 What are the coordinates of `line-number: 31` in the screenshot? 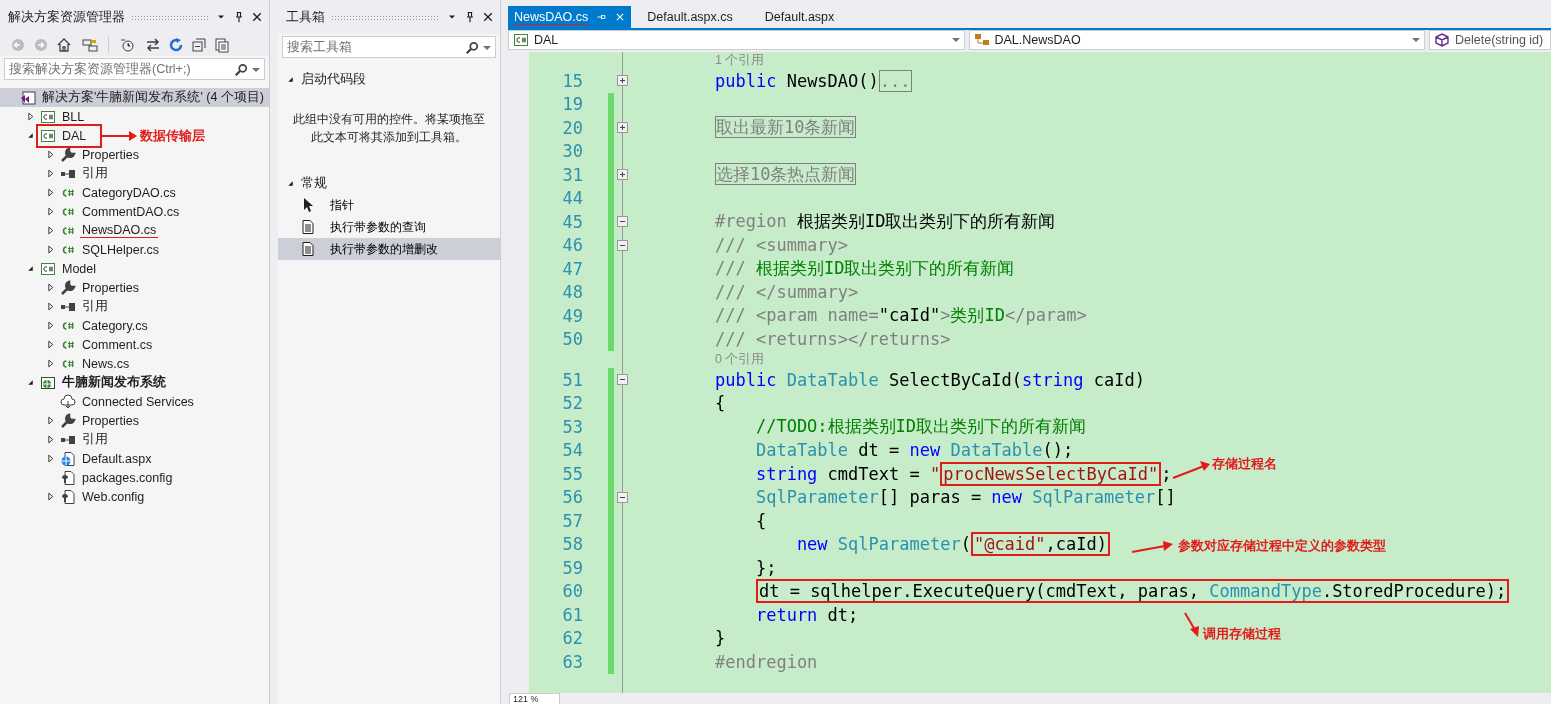 It's located at (572, 174).